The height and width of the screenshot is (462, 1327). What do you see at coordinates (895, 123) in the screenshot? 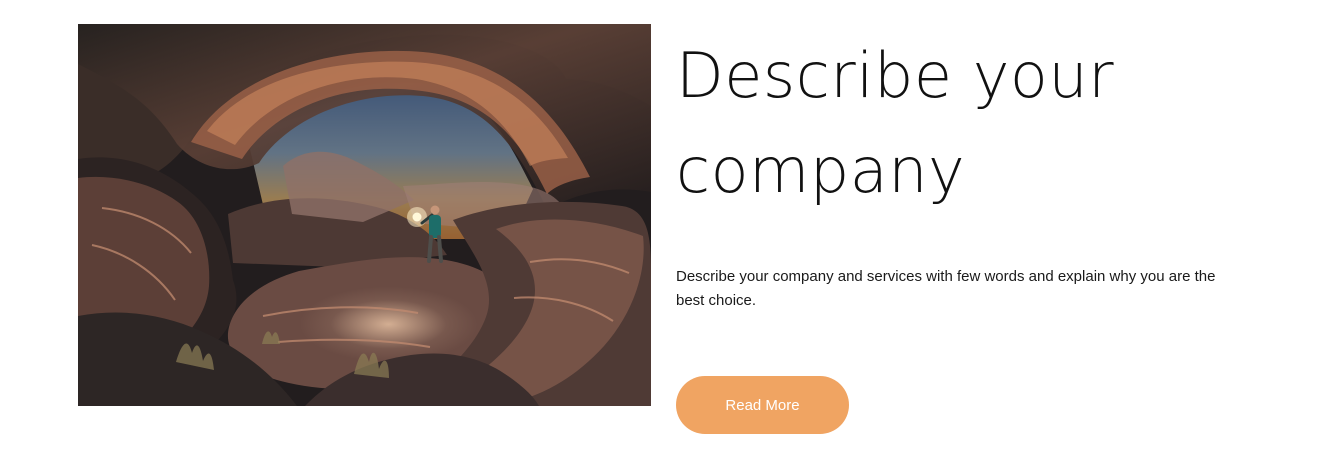
I see `page-title: Describe your company` at bounding box center [895, 123].